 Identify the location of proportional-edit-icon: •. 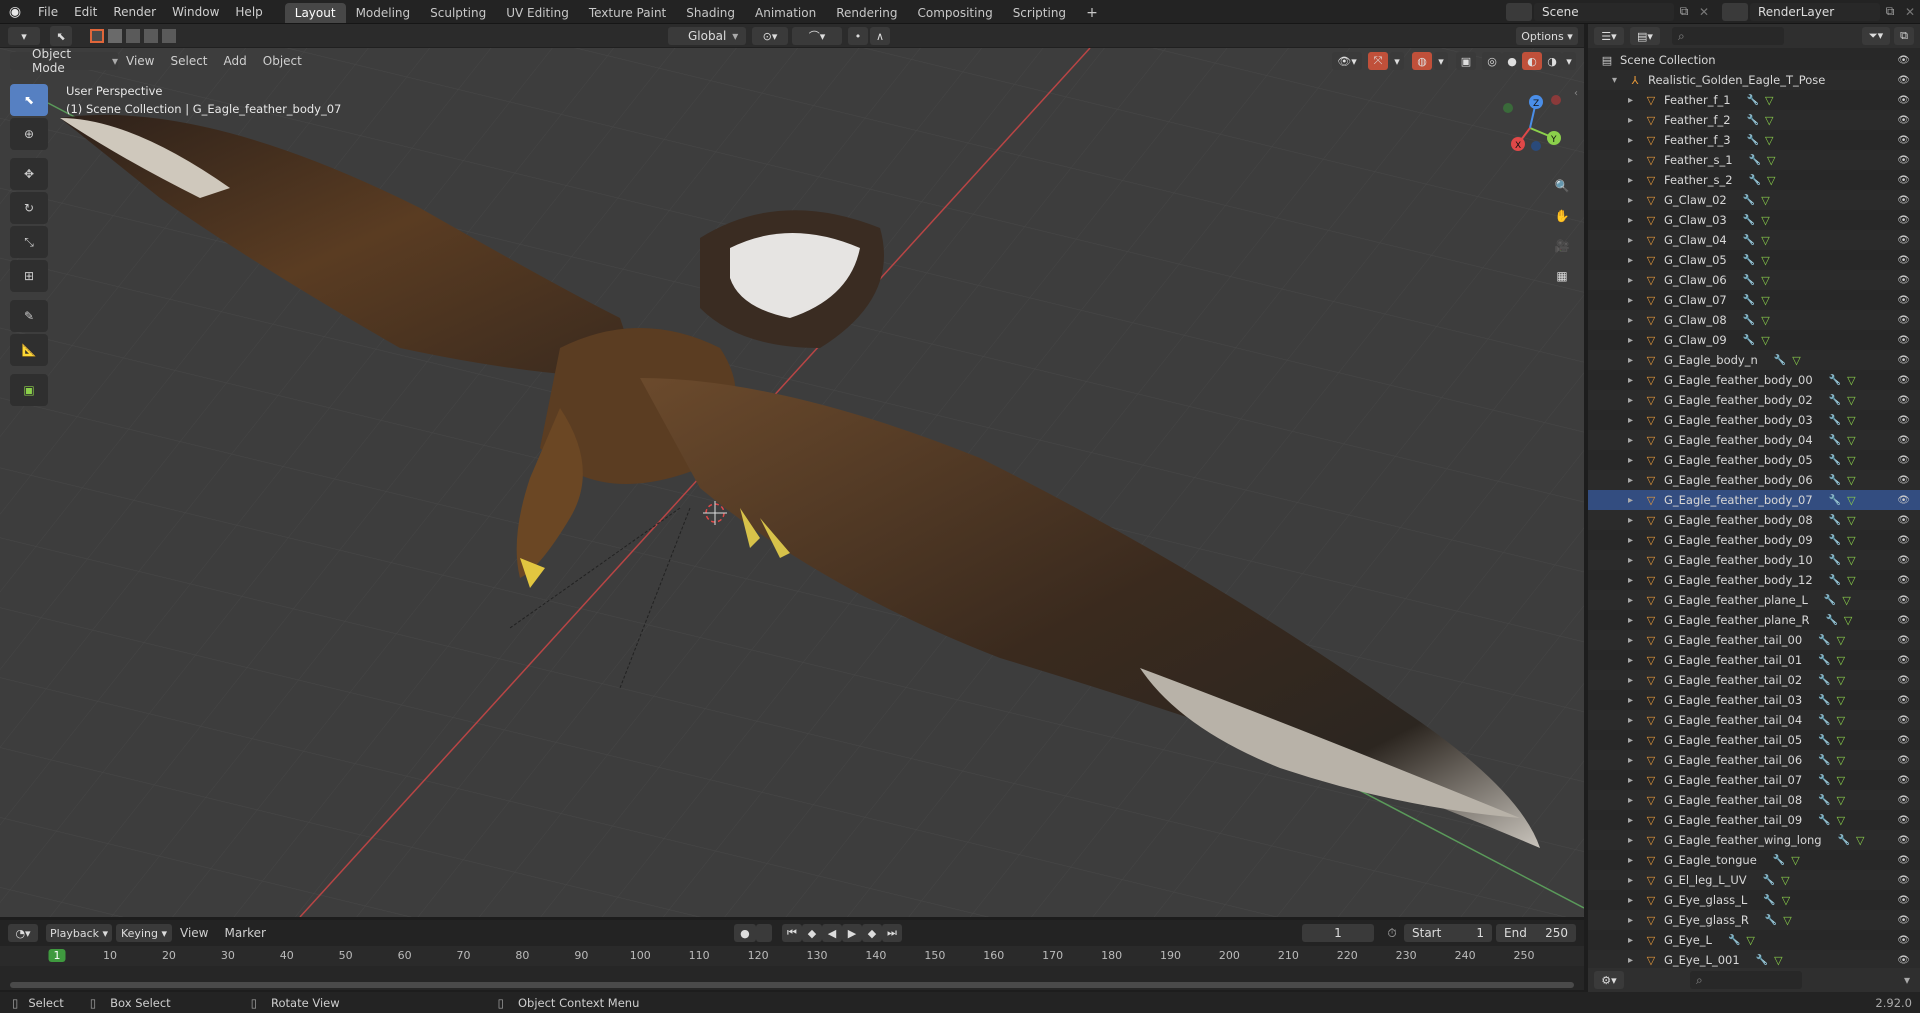
(858, 36).